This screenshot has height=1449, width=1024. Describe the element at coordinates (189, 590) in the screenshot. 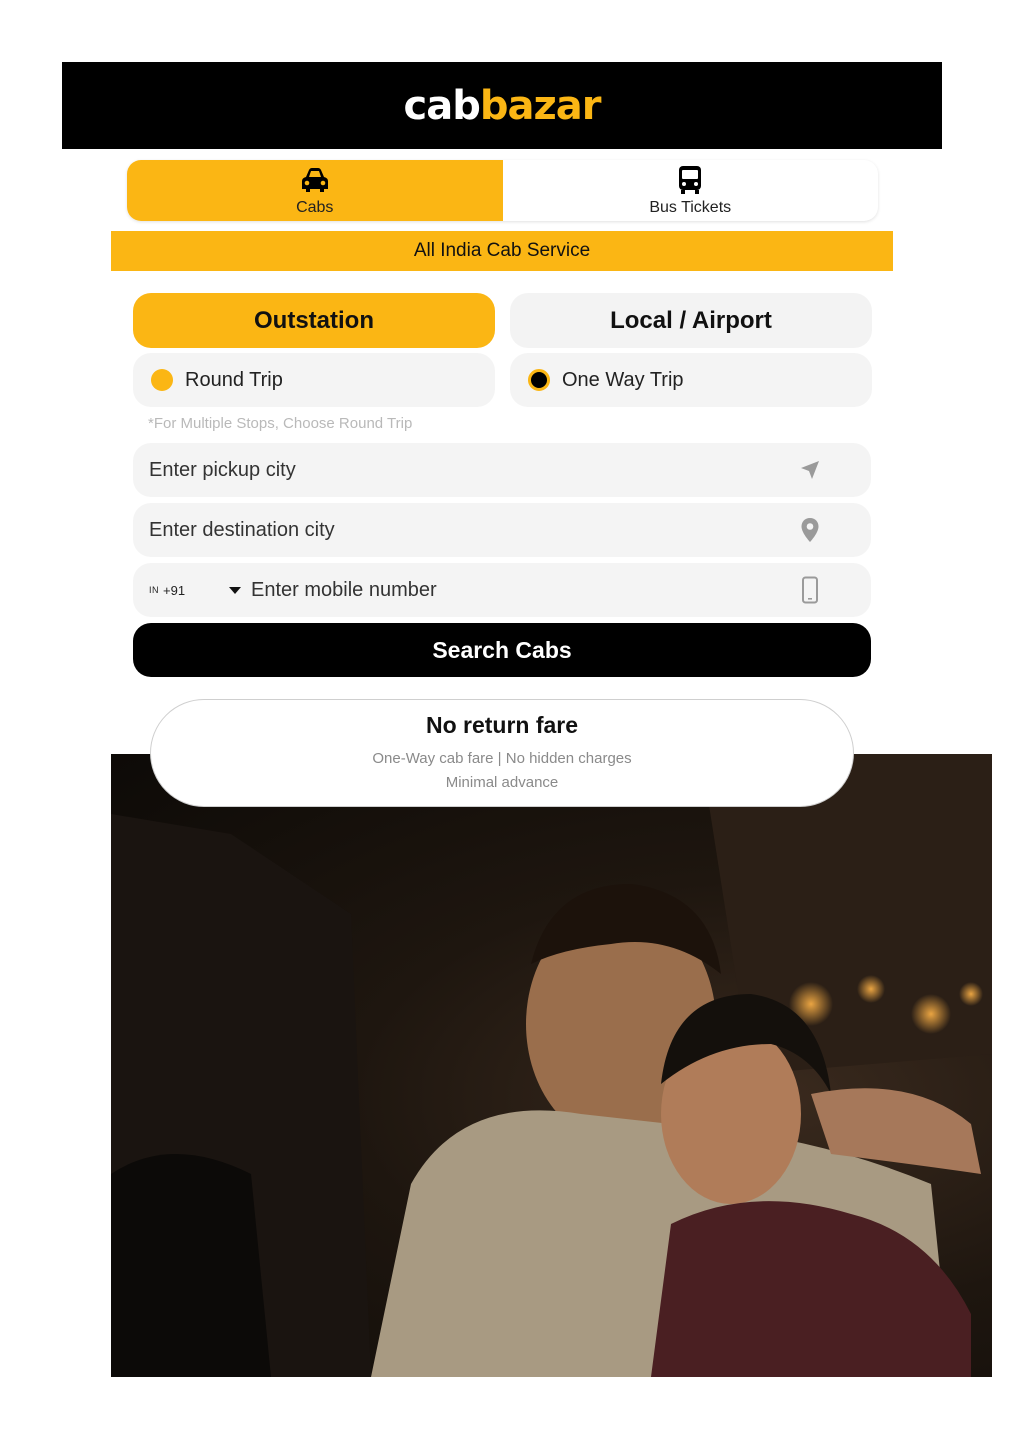

I see `country-code-selector: IN +91` at that location.